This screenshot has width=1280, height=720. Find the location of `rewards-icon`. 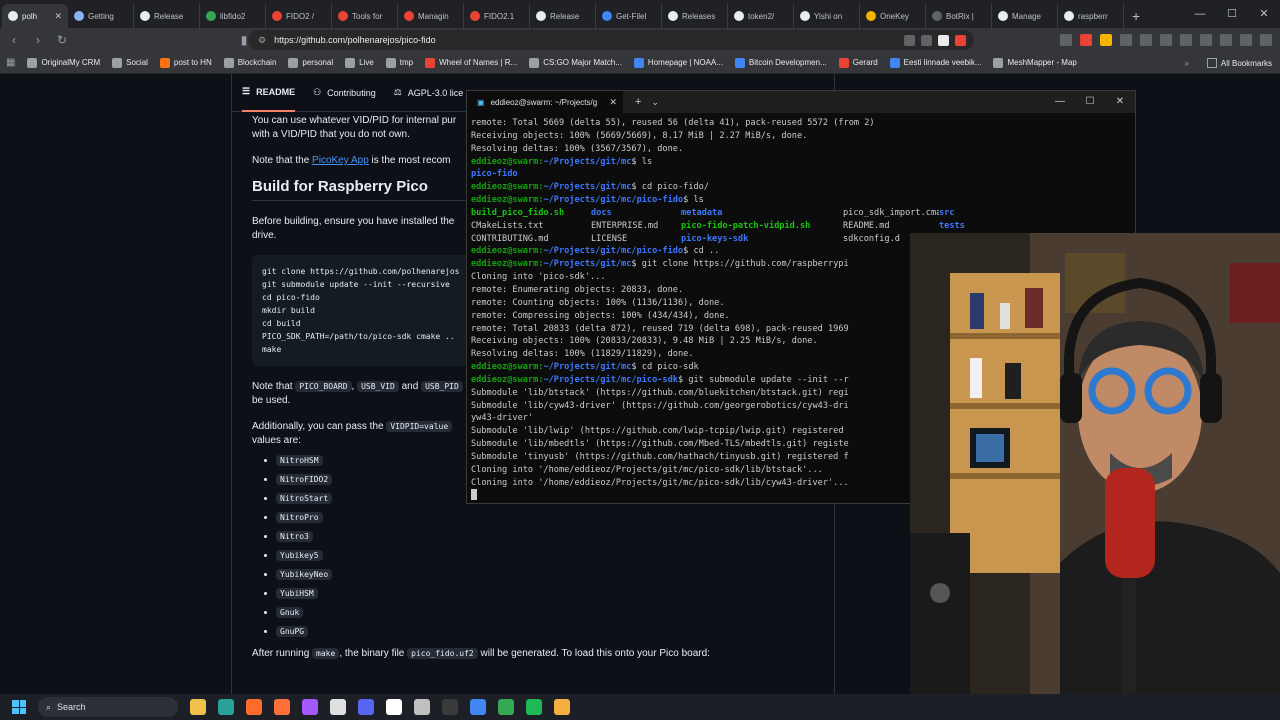

rewards-icon is located at coordinates (960, 40).